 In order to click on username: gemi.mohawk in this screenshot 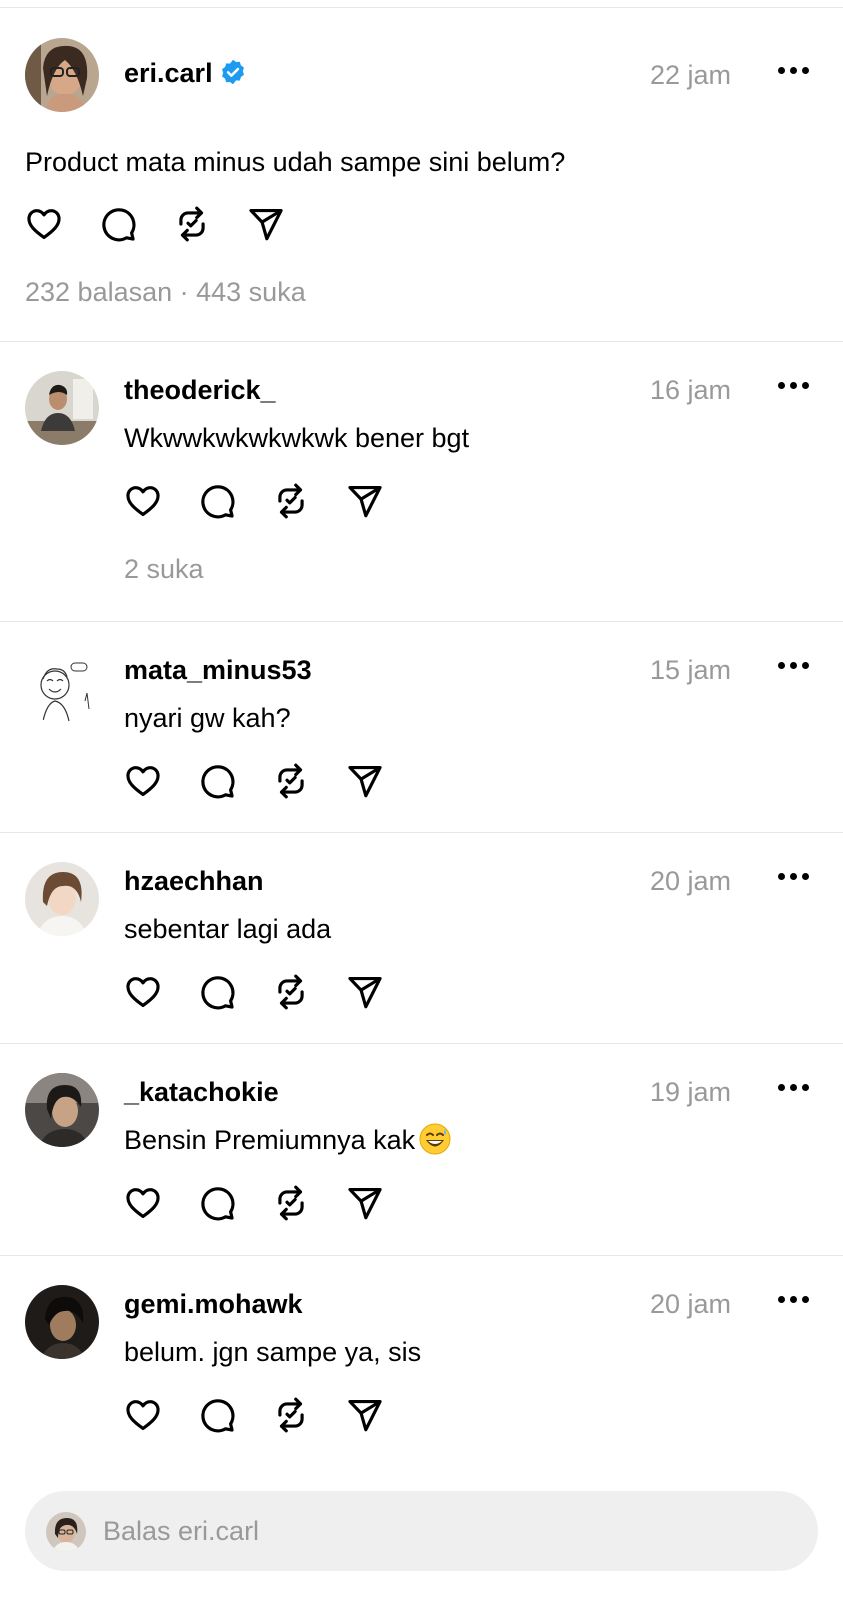, I will do `click(213, 1304)`.